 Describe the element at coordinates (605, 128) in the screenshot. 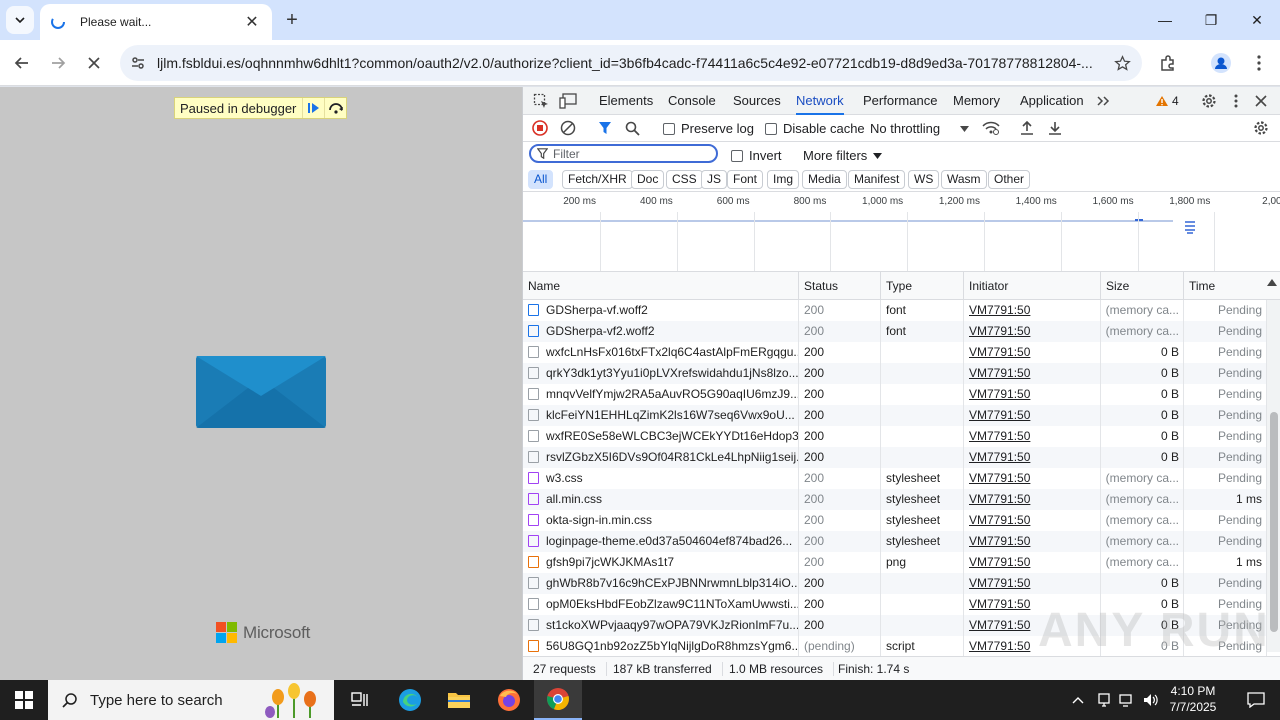

I see `filter-funnel-icon` at that location.